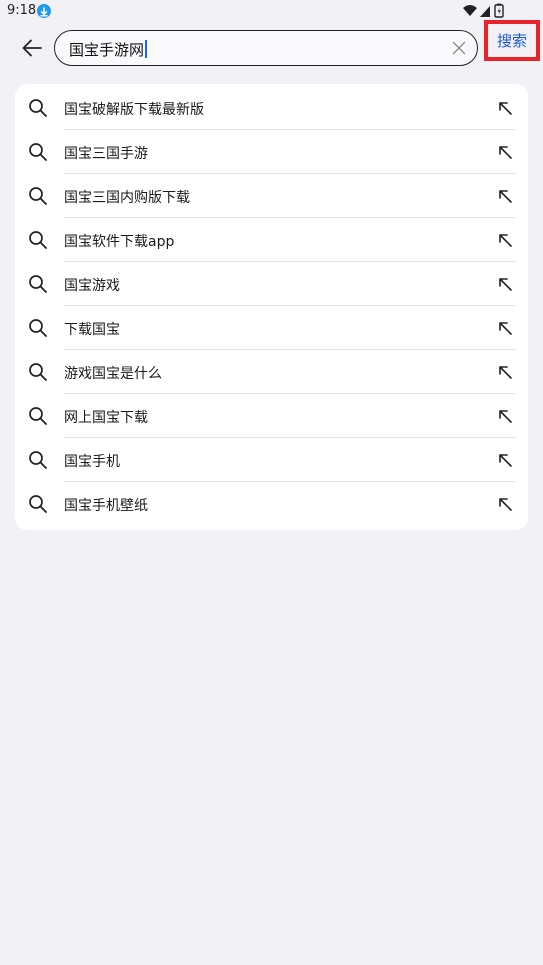  Describe the element at coordinates (119, 242) in the screenshot. I see `suggestion-label: 国宝软件下载app` at that location.